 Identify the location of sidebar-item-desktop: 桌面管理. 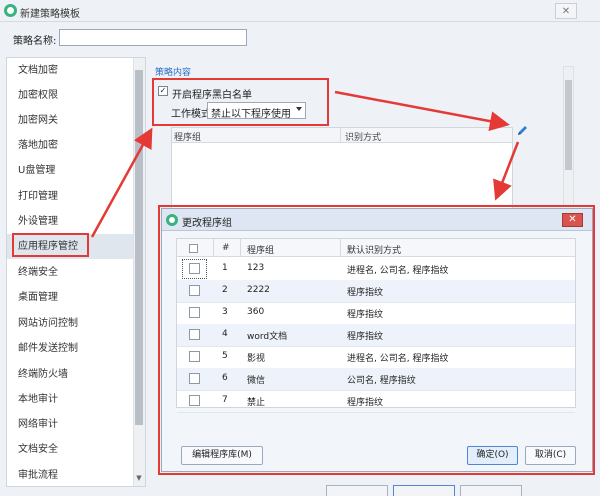
(71, 297).